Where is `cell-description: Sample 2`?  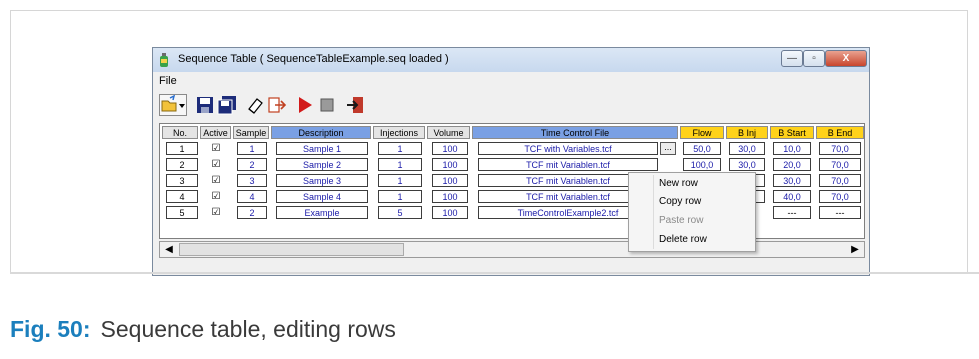 cell-description: Sample 2 is located at coordinates (322, 164).